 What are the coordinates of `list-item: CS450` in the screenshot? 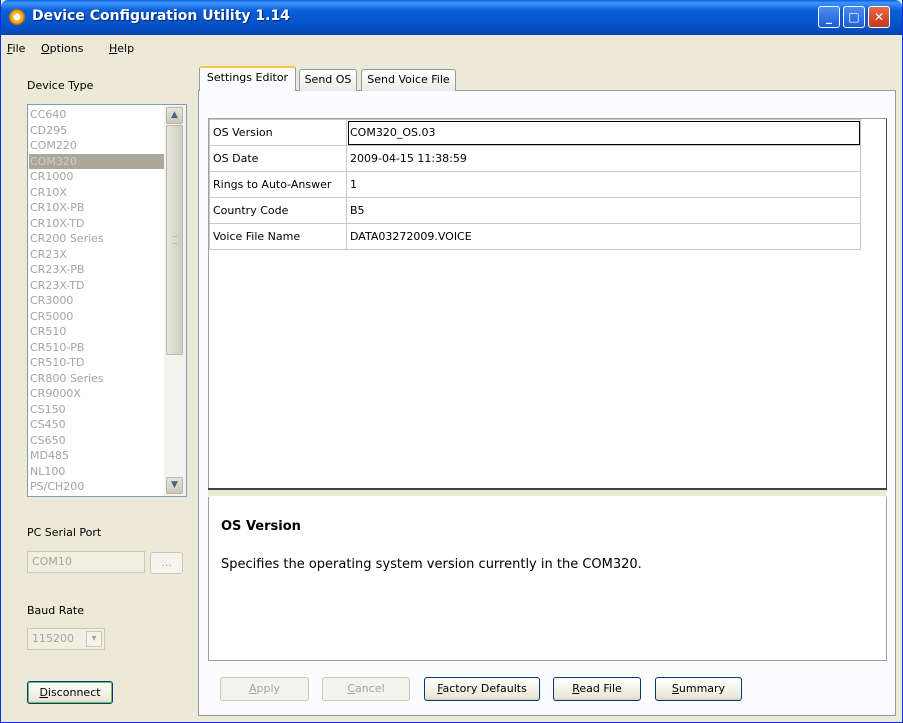 It's located at (96, 425).